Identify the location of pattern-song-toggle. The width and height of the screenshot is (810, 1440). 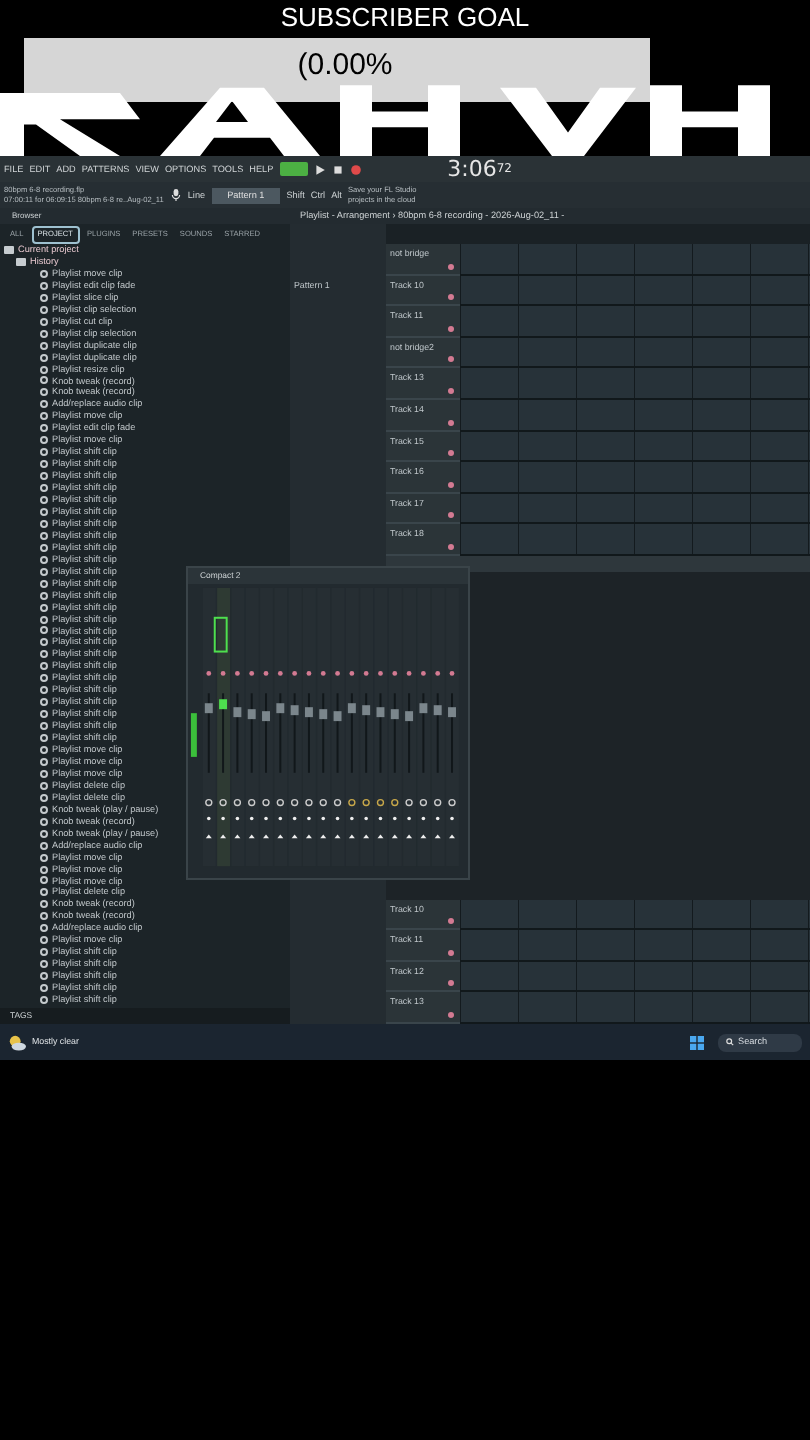
(293, 169).